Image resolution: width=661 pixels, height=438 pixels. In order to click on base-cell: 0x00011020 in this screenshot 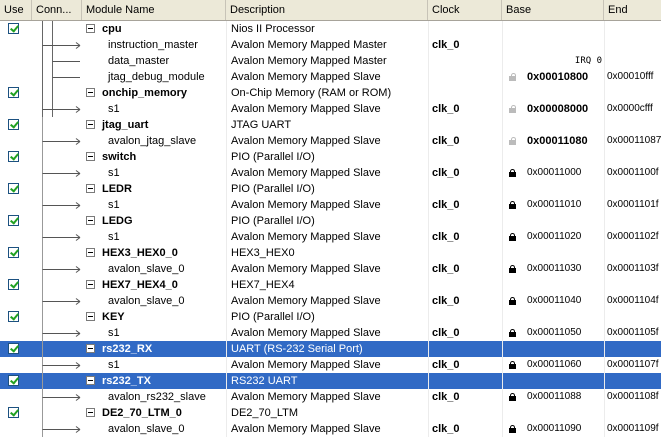, I will do `click(553, 237)`.